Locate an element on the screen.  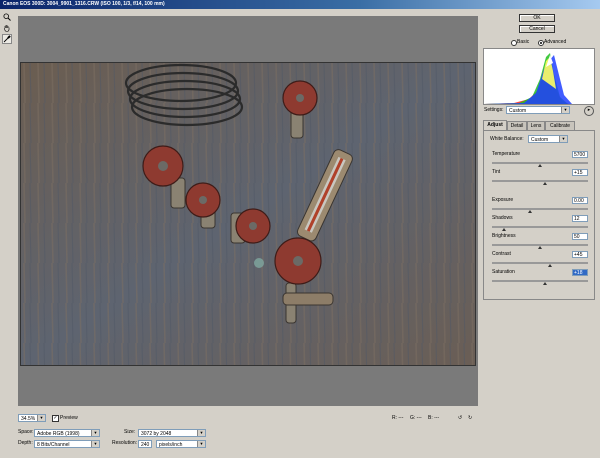
slider-contrast: Contrast +45 is located at coordinates (540, 260).